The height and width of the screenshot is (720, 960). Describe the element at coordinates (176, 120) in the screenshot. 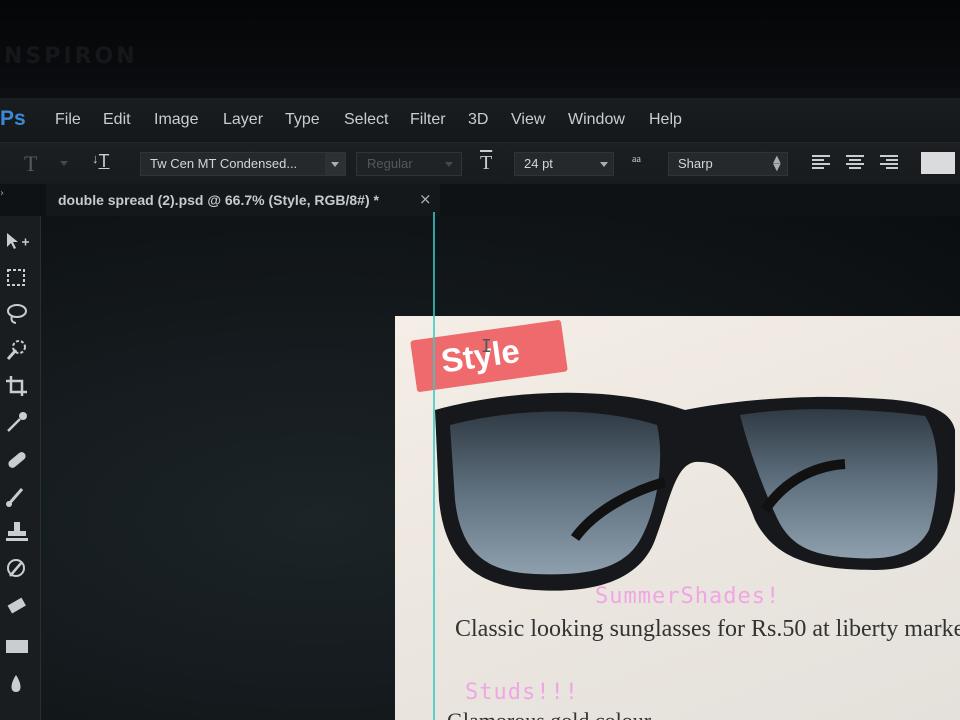

I see `menu-image: Image` at that location.